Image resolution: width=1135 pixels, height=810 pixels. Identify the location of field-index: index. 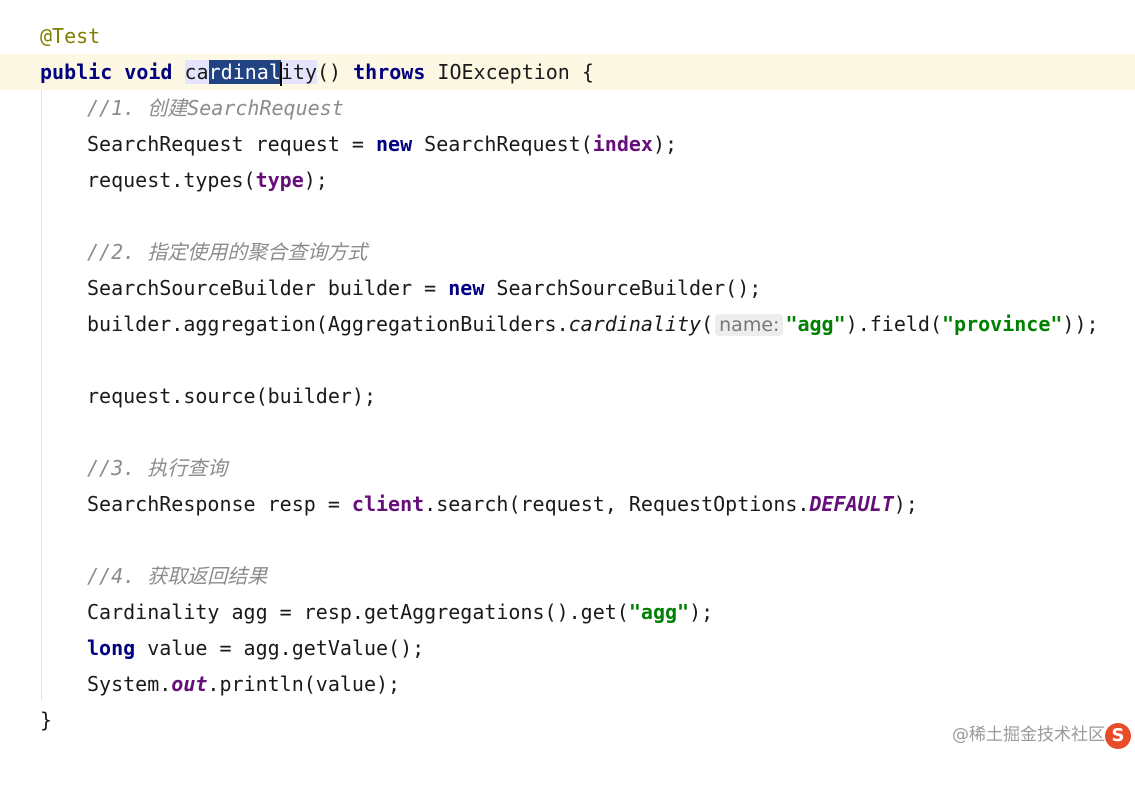
(622, 144).